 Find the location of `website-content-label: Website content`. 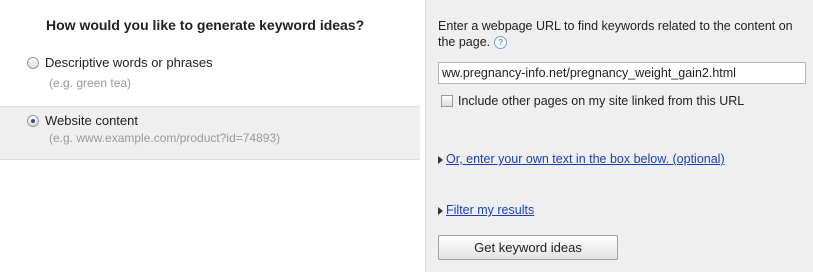

website-content-label: Website content is located at coordinates (91, 120).